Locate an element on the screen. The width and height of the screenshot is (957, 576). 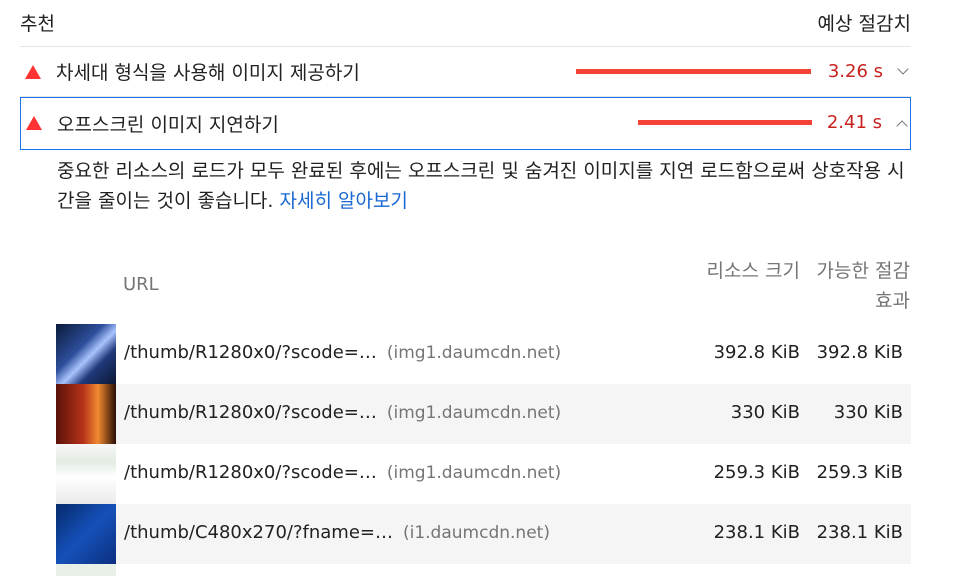
potential-savings: 330 KiB is located at coordinates (868, 412).